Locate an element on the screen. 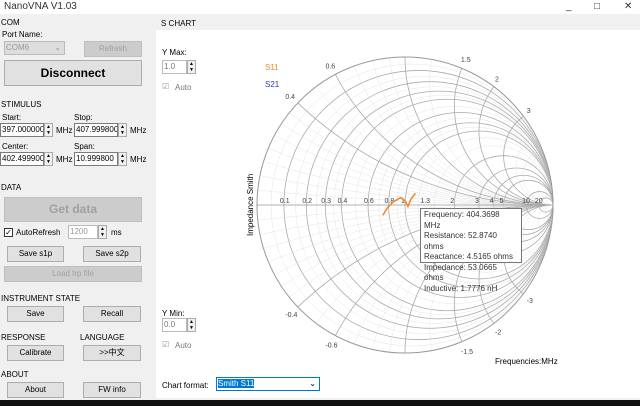 This screenshot has height=406, width=640. imag-tick-label: -1.5 is located at coordinates (467, 352).